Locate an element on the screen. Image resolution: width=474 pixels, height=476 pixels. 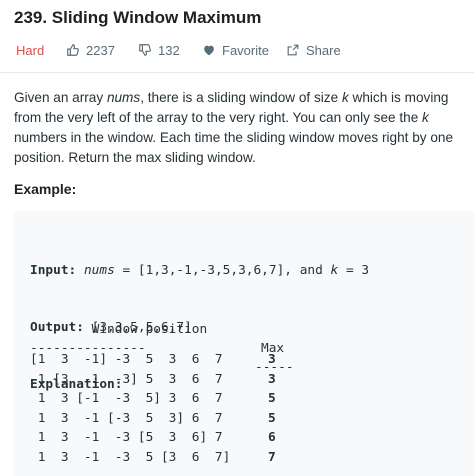
share-icon is located at coordinates (293, 50).